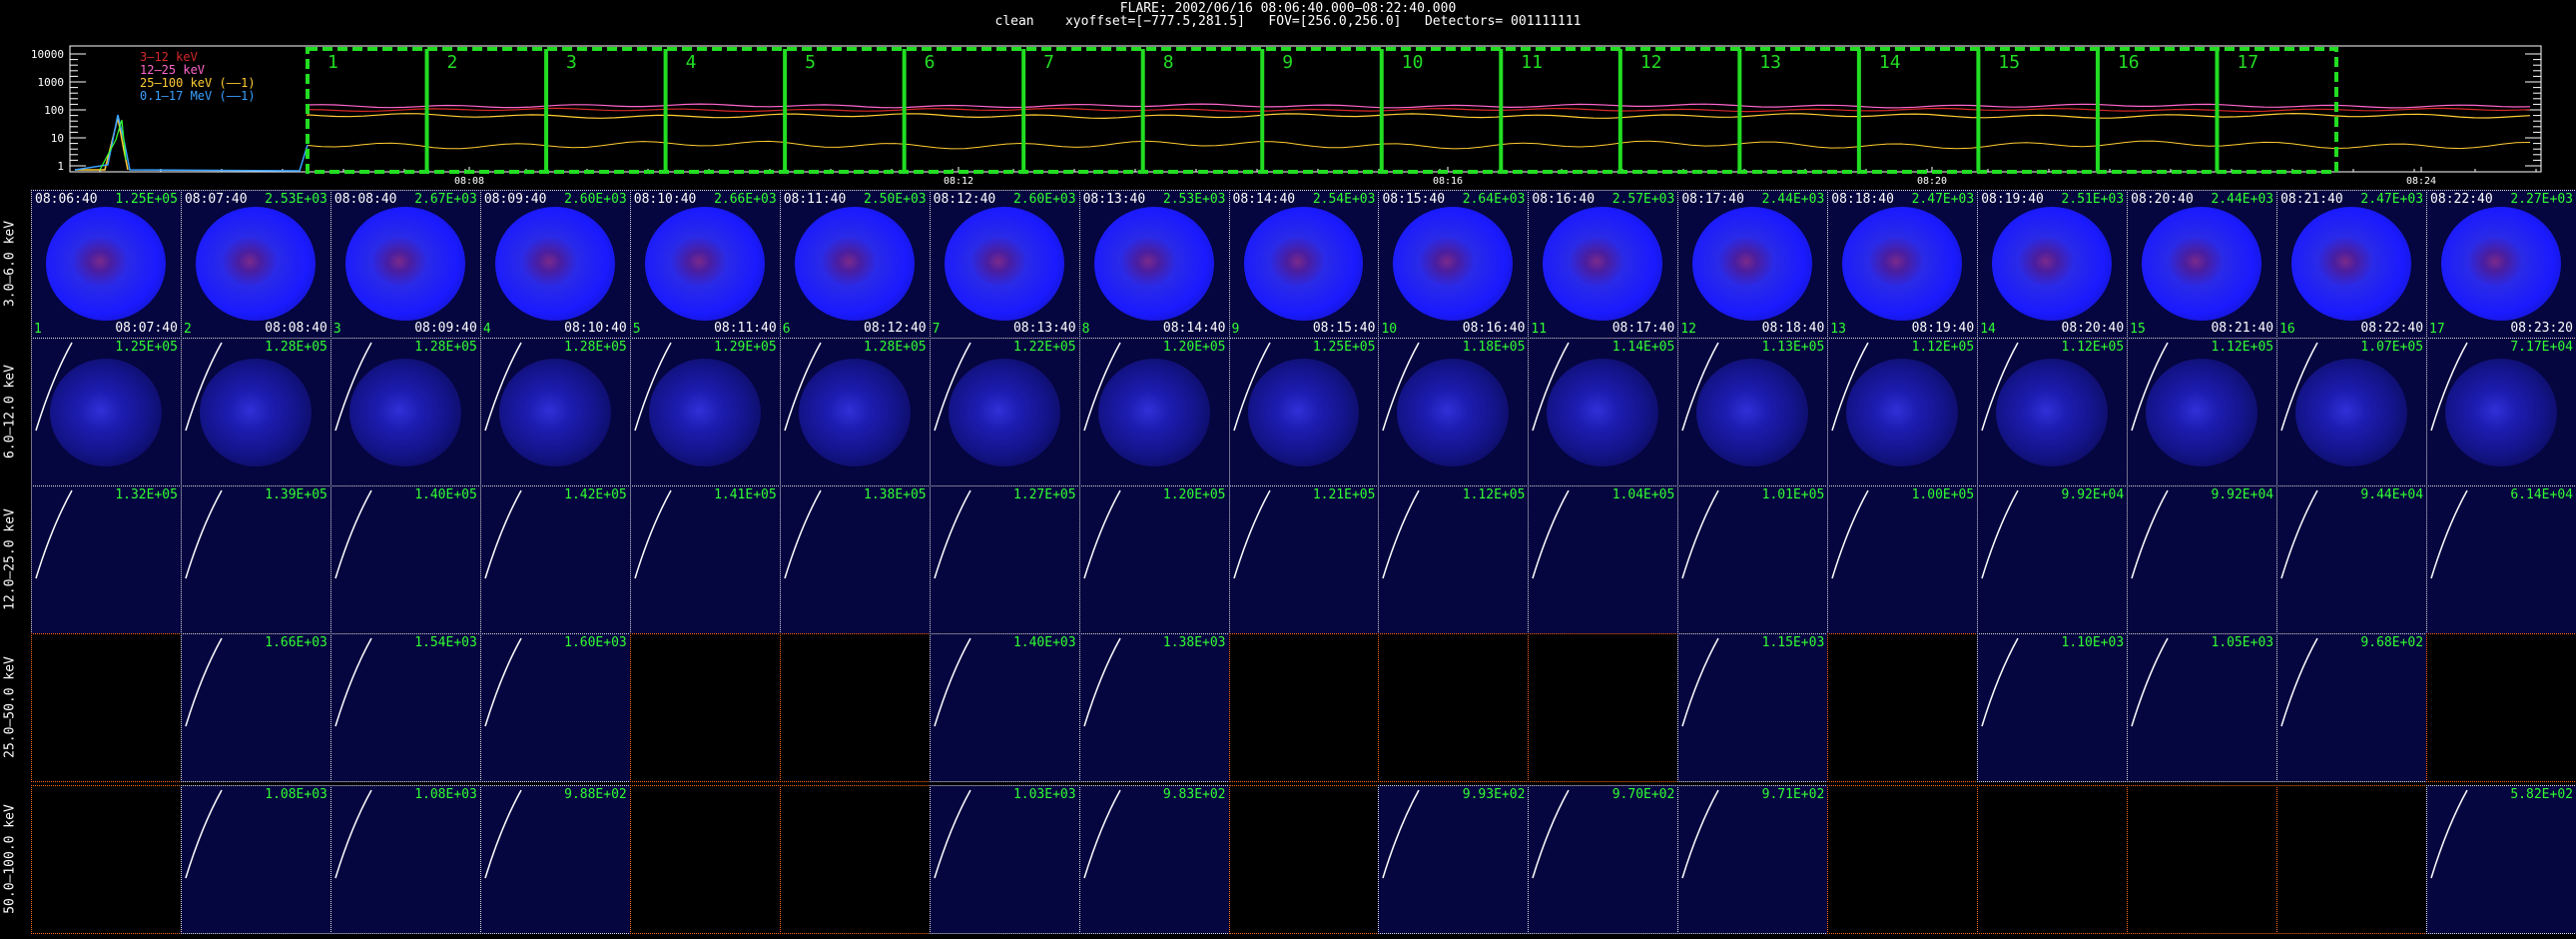 This screenshot has width=2576, height=939. What do you see at coordinates (10, 412) in the screenshot?
I see `energy-band-text: 6.0–12.0 keV` at bounding box center [10, 412].